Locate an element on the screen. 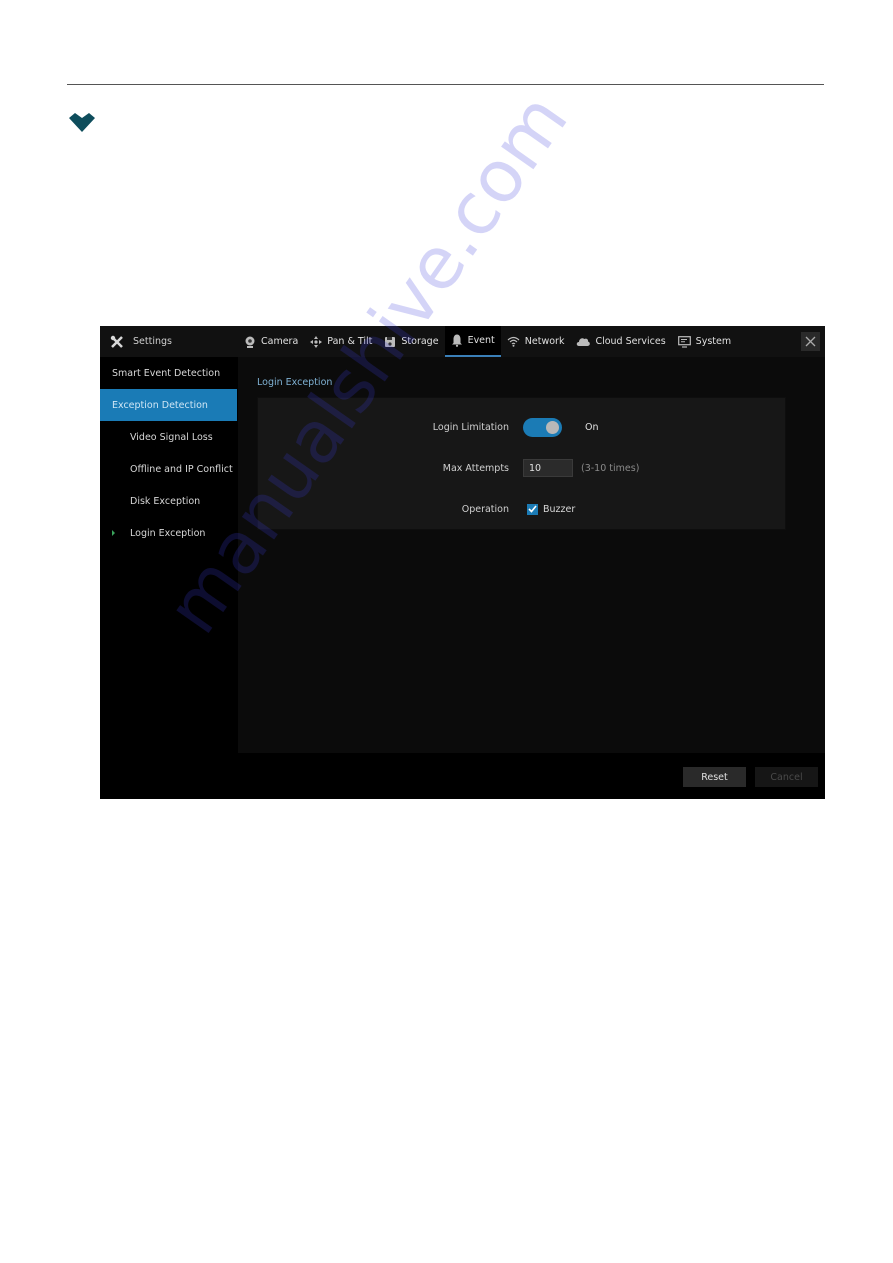  sidebar-item-label: Login Exception is located at coordinates (168, 533).